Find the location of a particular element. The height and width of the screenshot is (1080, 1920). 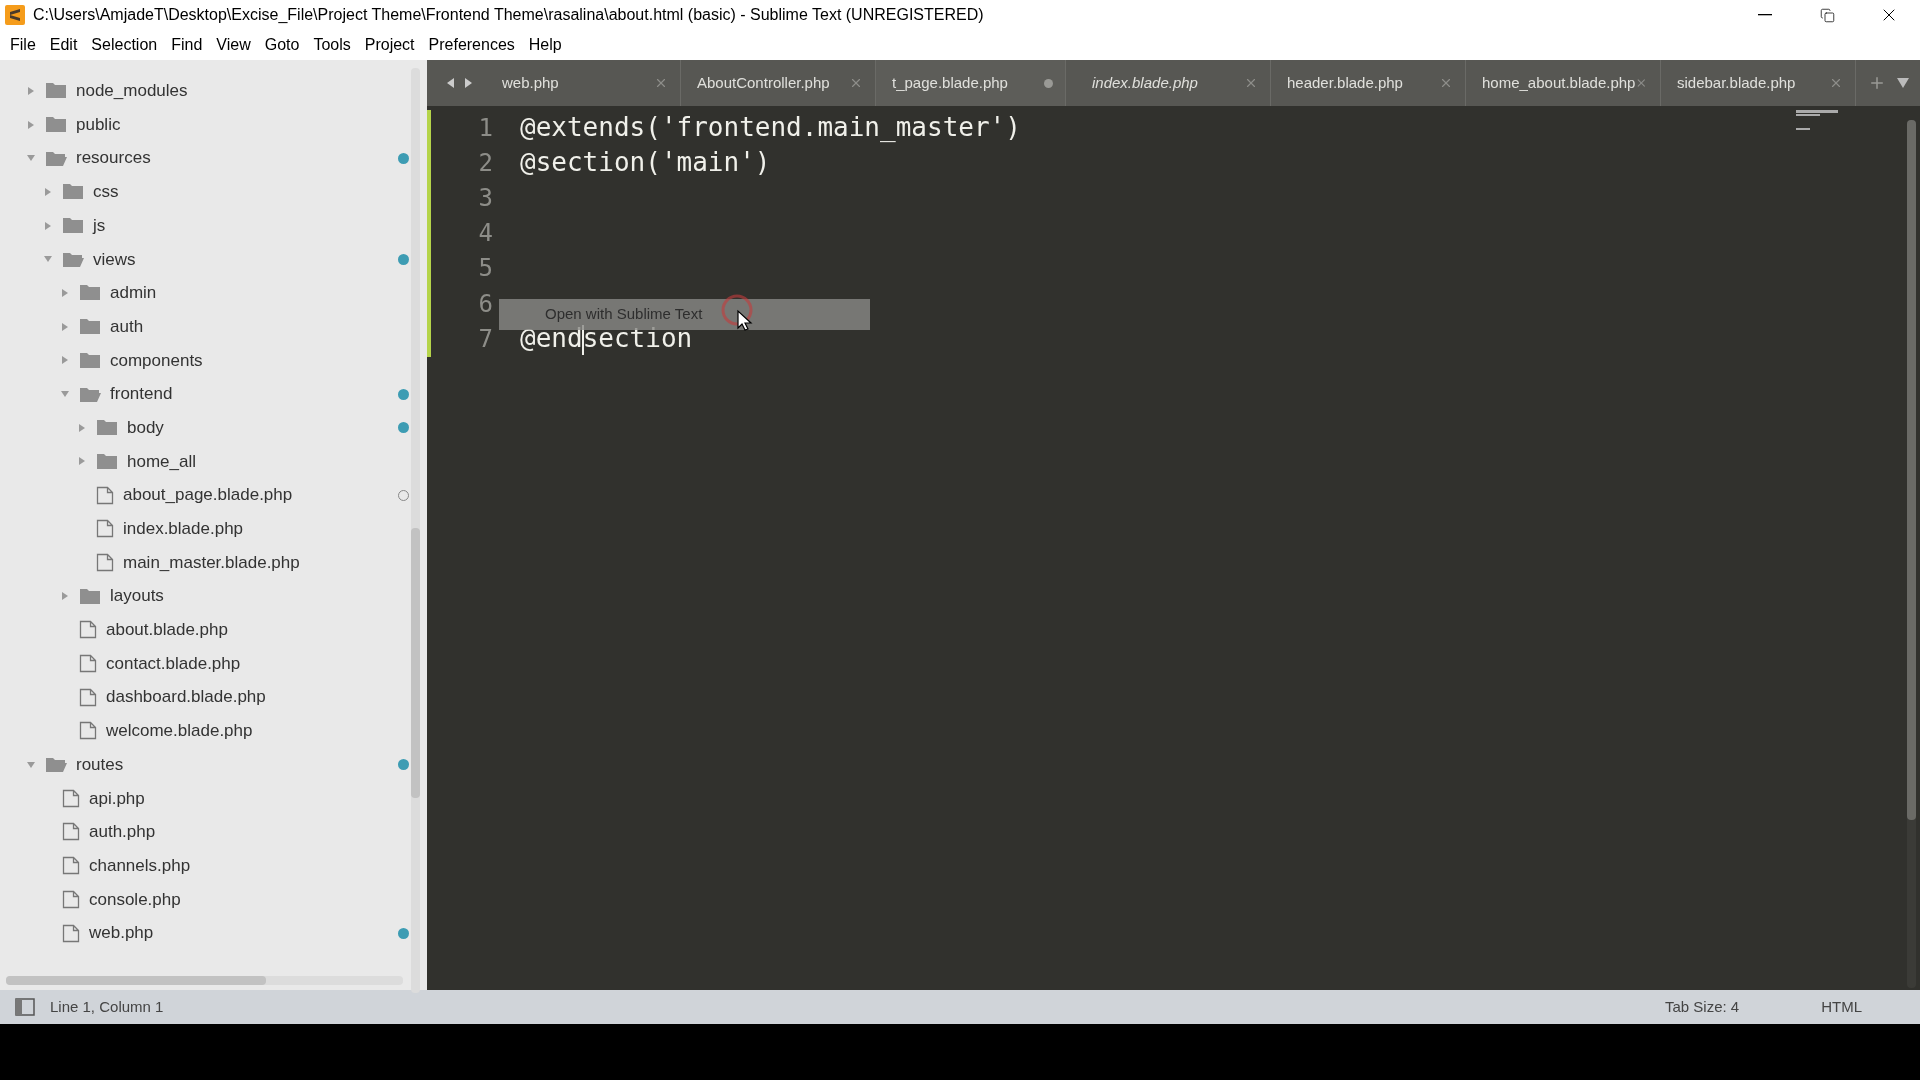

folder-row: css is located at coordinates (213, 192).